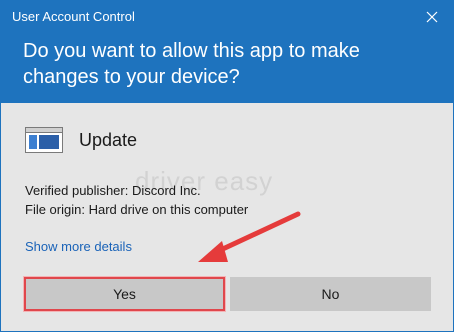 The image size is (454, 332). I want to click on no-button: No, so click(330, 294).